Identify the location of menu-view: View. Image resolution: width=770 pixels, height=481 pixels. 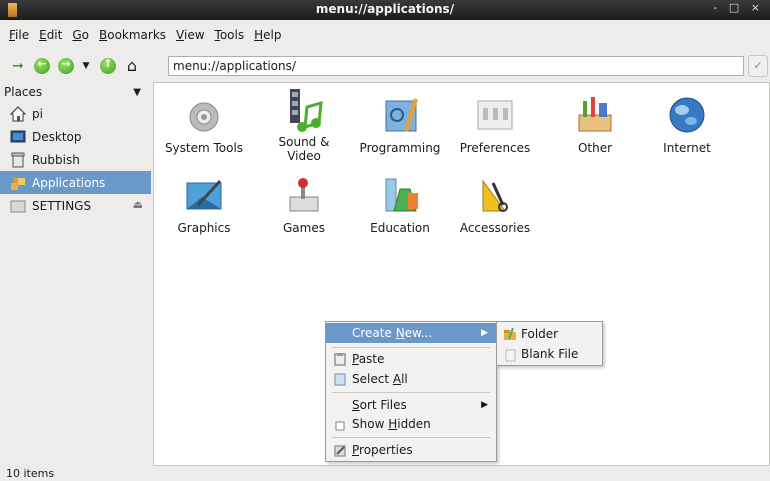
(190, 35).